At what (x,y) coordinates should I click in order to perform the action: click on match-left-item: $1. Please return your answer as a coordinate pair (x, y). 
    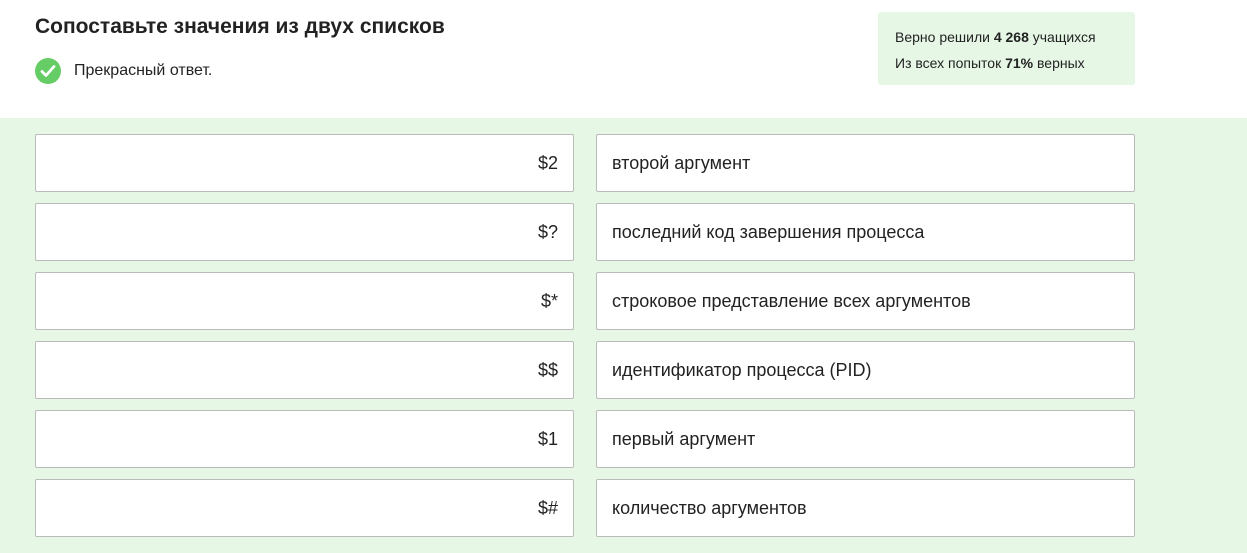
    Looking at the image, I should click on (304, 439).